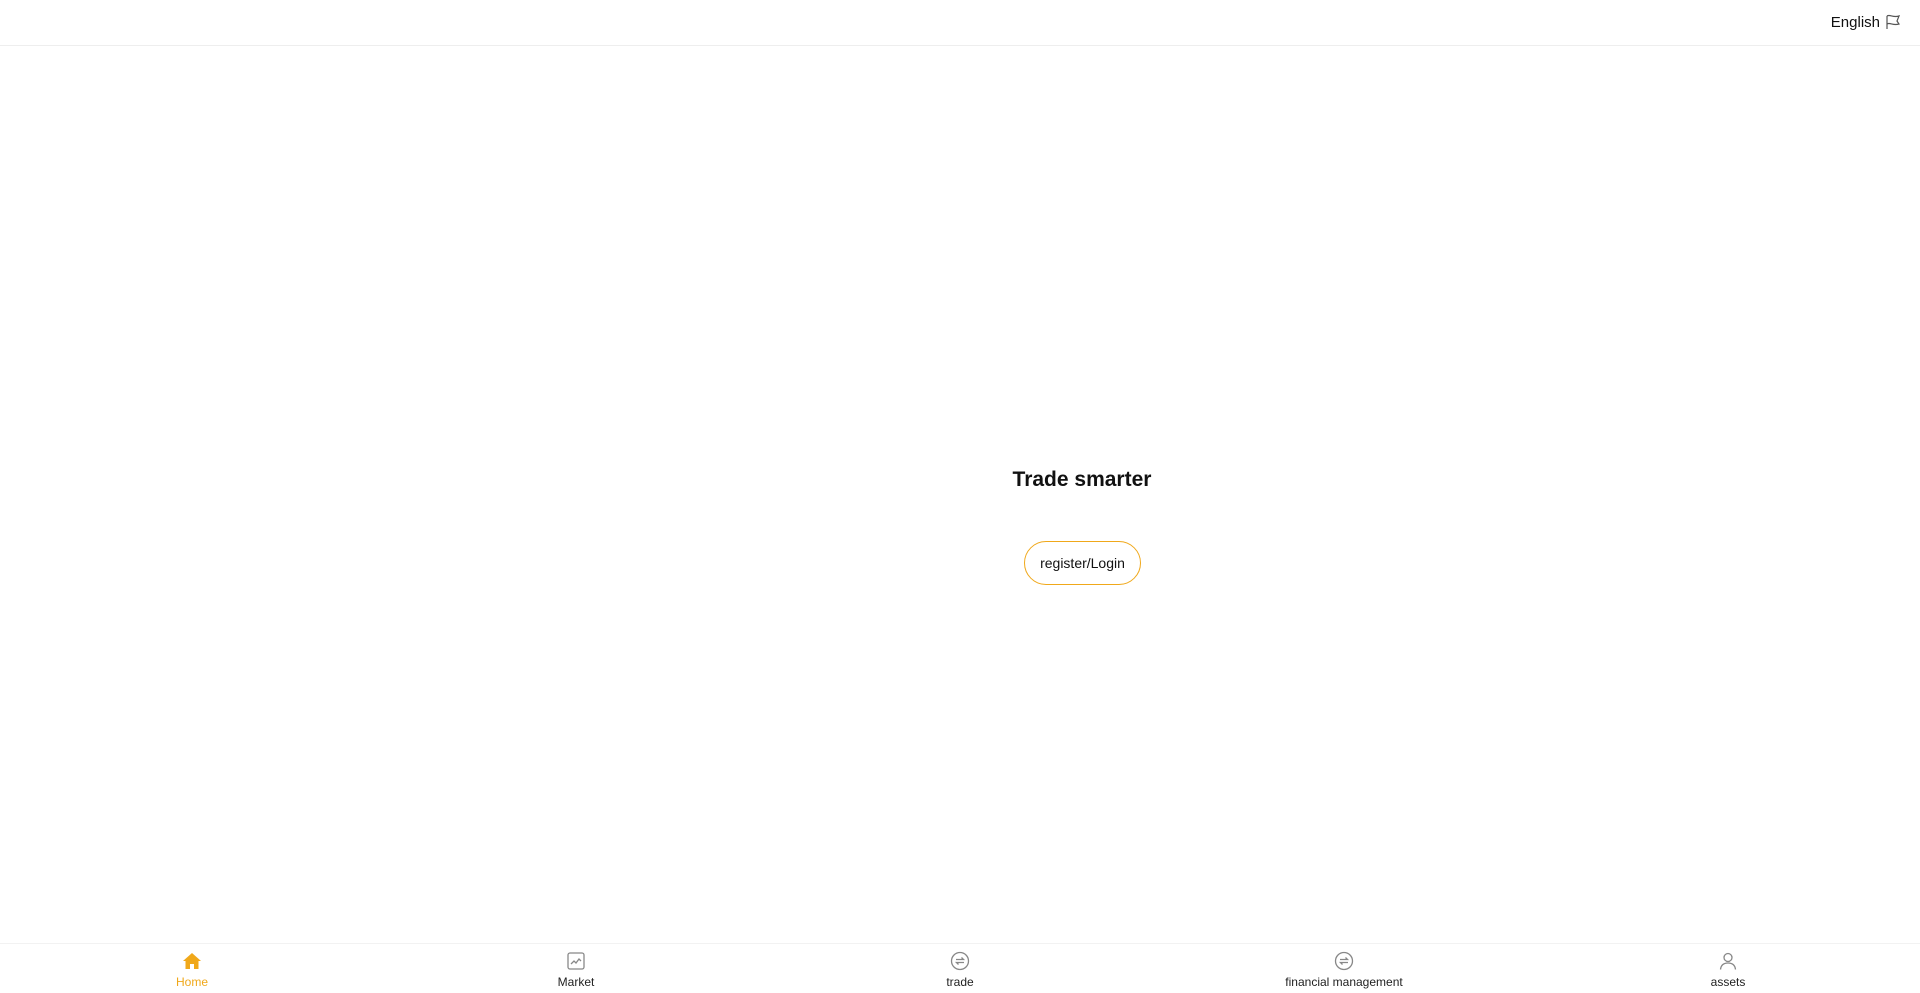 This screenshot has width=1920, height=993. What do you see at coordinates (1855, 22) in the screenshot?
I see `language-label: English` at bounding box center [1855, 22].